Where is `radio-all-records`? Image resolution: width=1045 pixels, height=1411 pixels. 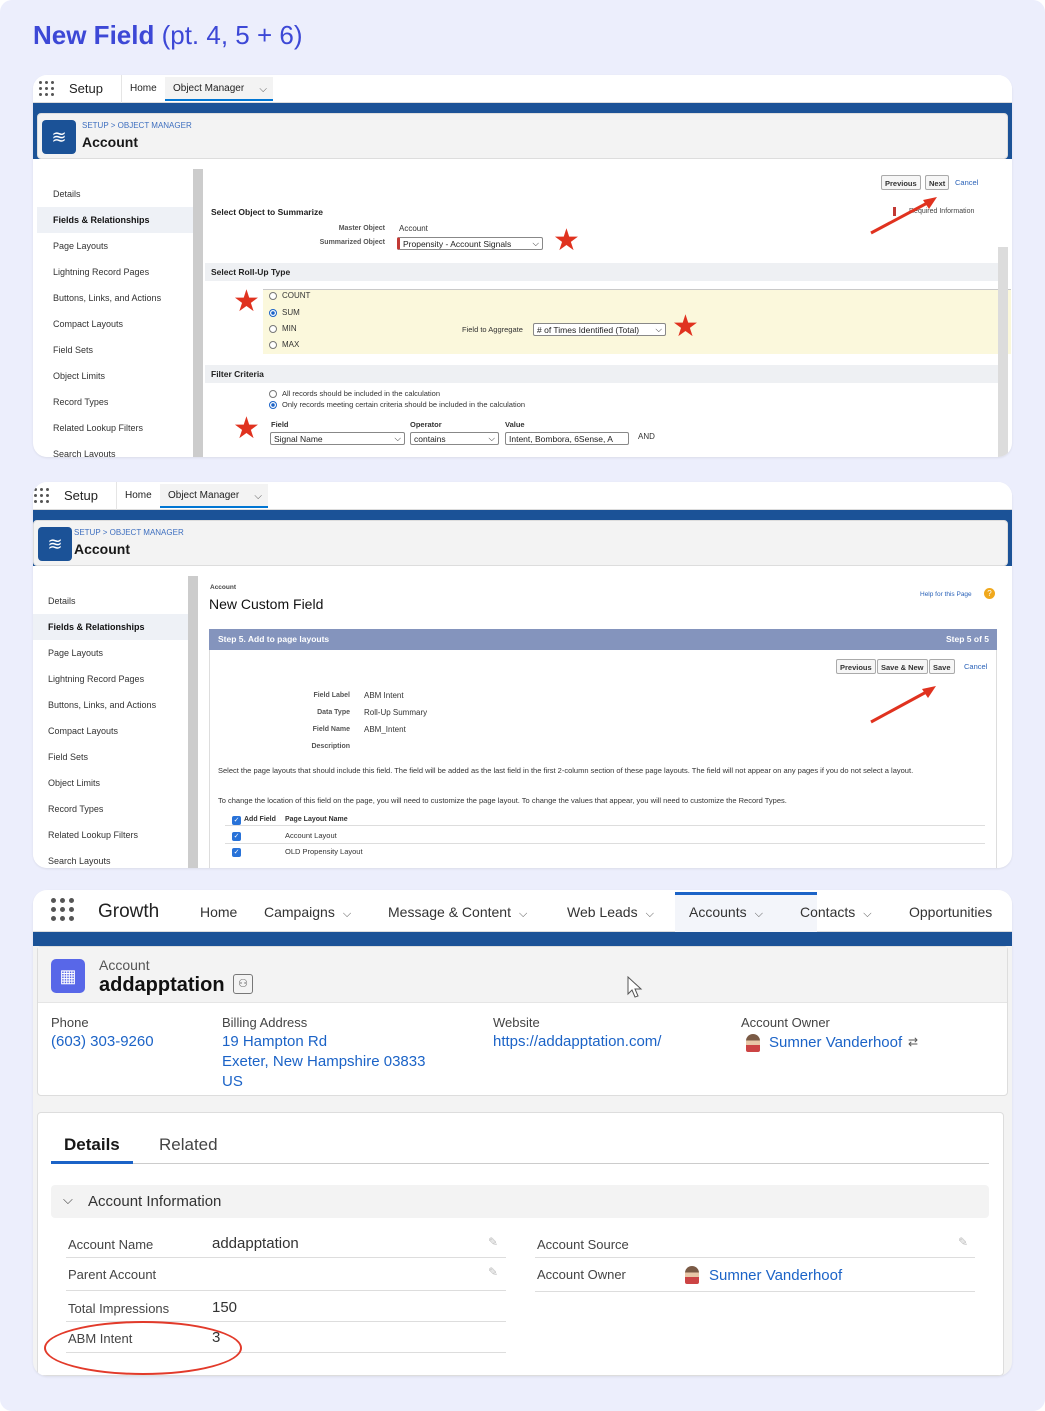
radio-all-records is located at coordinates (273, 394).